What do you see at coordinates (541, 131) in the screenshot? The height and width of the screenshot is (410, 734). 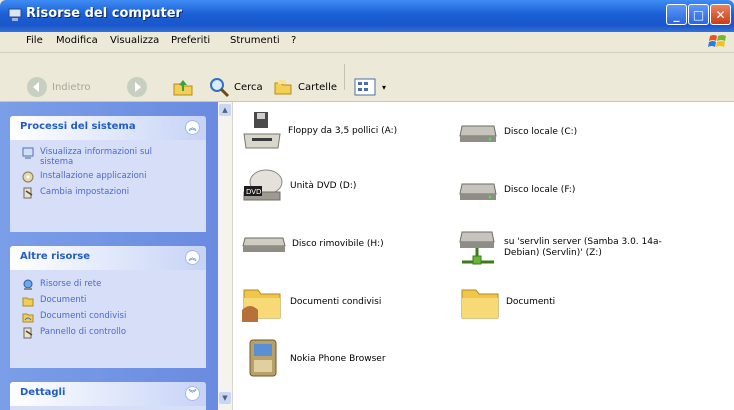 I see `item-label: Disco locale (C:)` at bounding box center [541, 131].